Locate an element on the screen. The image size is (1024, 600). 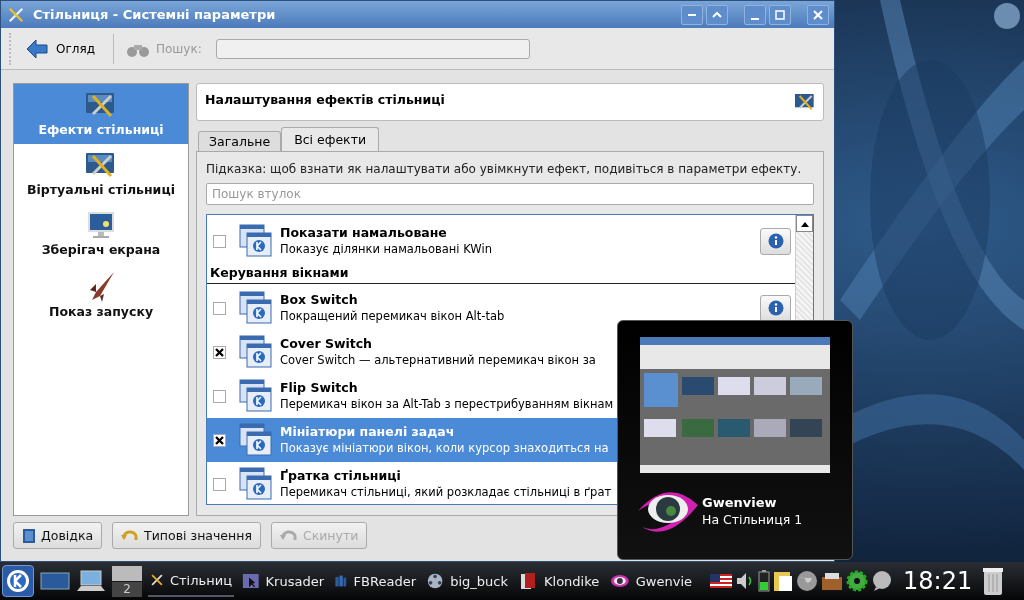
desktop-icon is located at coordinates (55, 581).